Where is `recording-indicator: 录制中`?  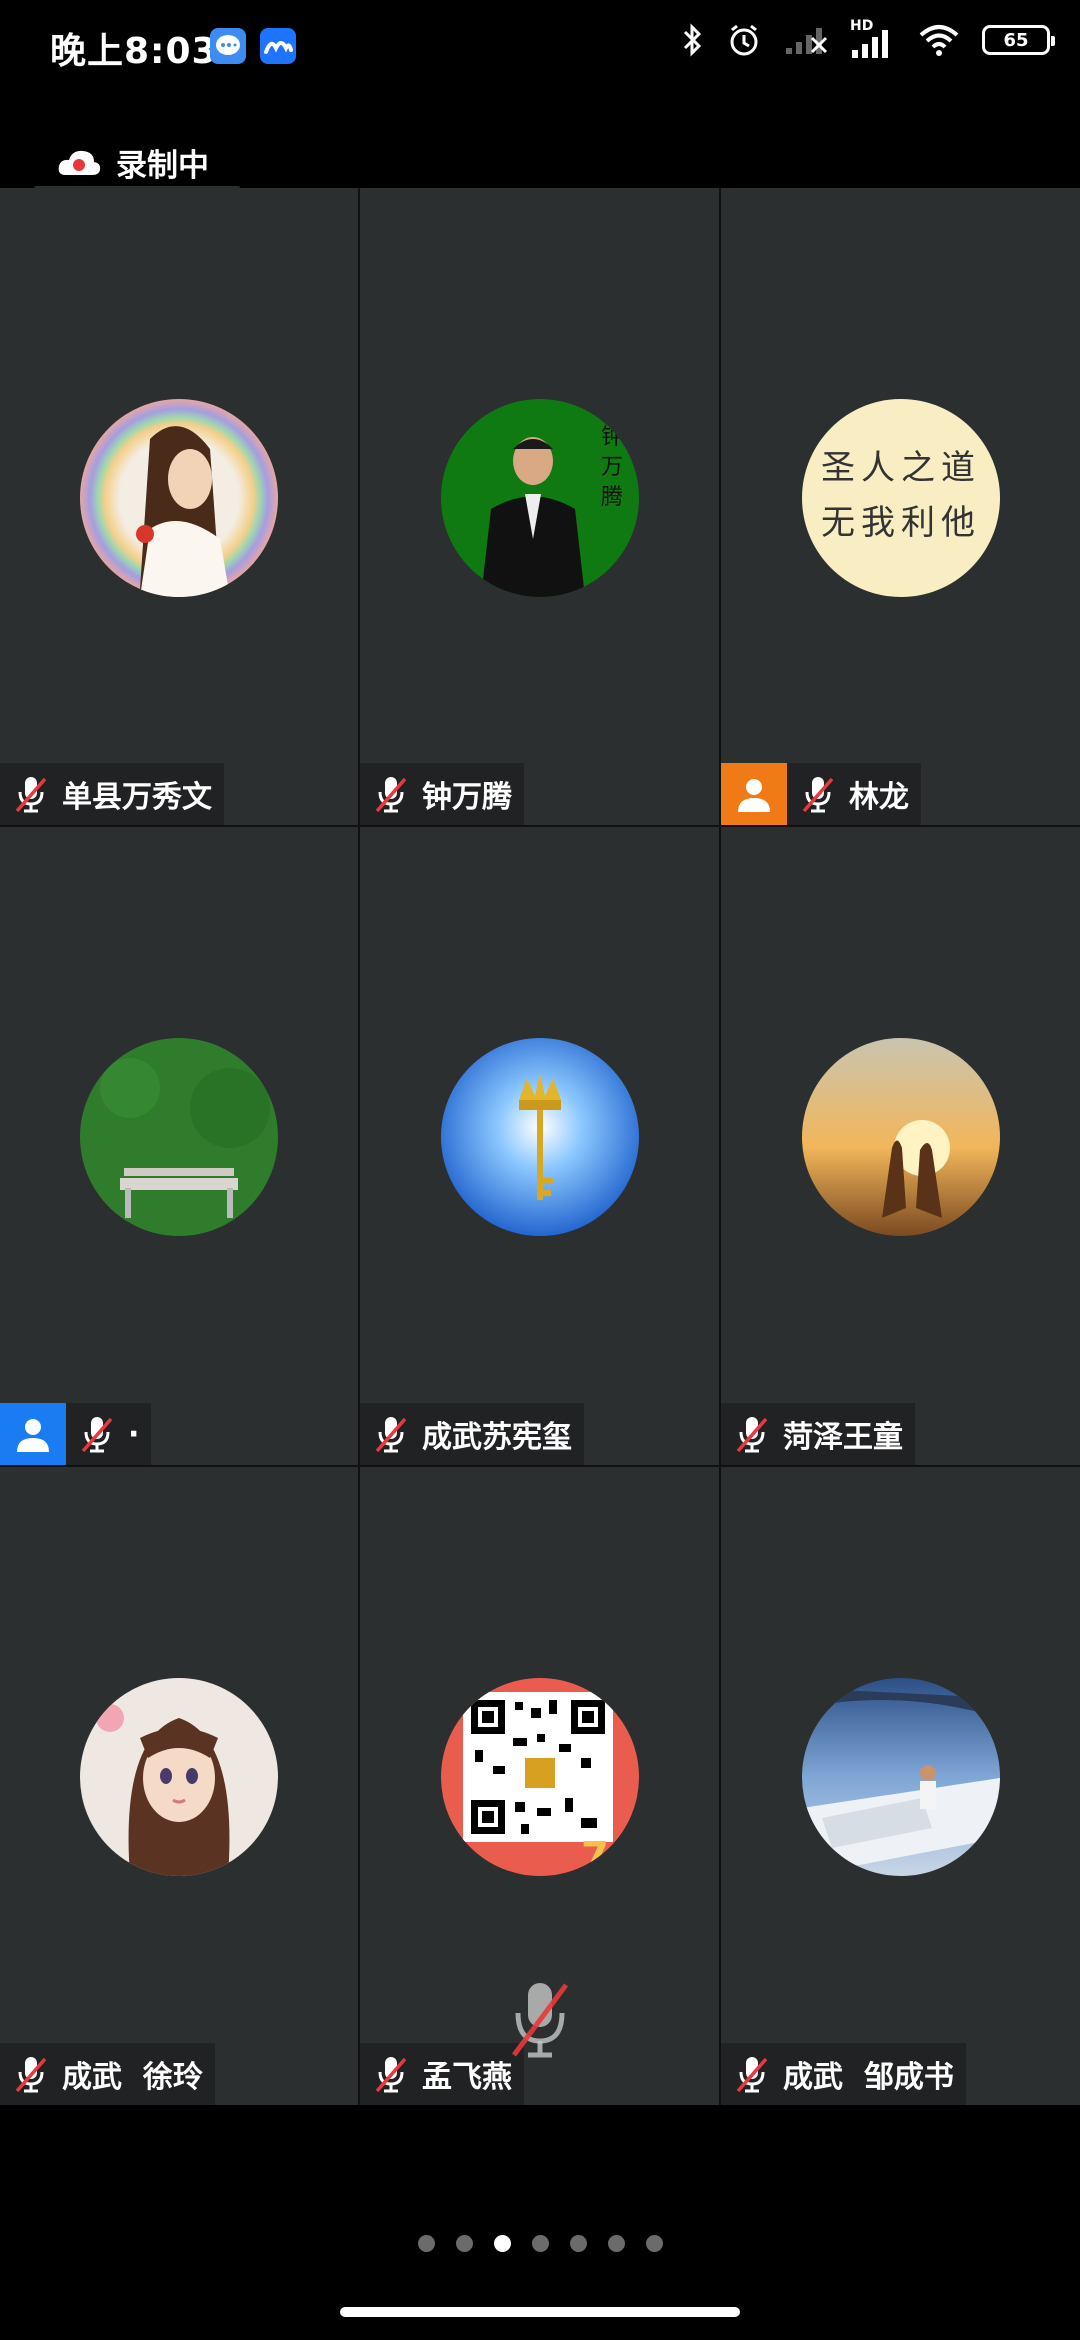 recording-indicator: 录制中 is located at coordinates (132, 162).